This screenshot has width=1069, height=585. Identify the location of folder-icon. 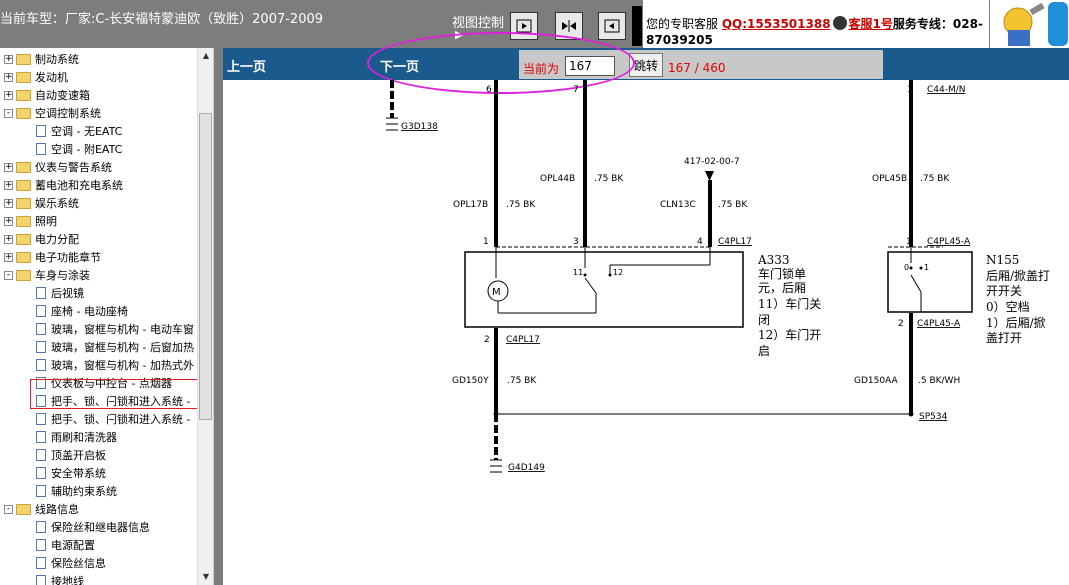
(23, 275).